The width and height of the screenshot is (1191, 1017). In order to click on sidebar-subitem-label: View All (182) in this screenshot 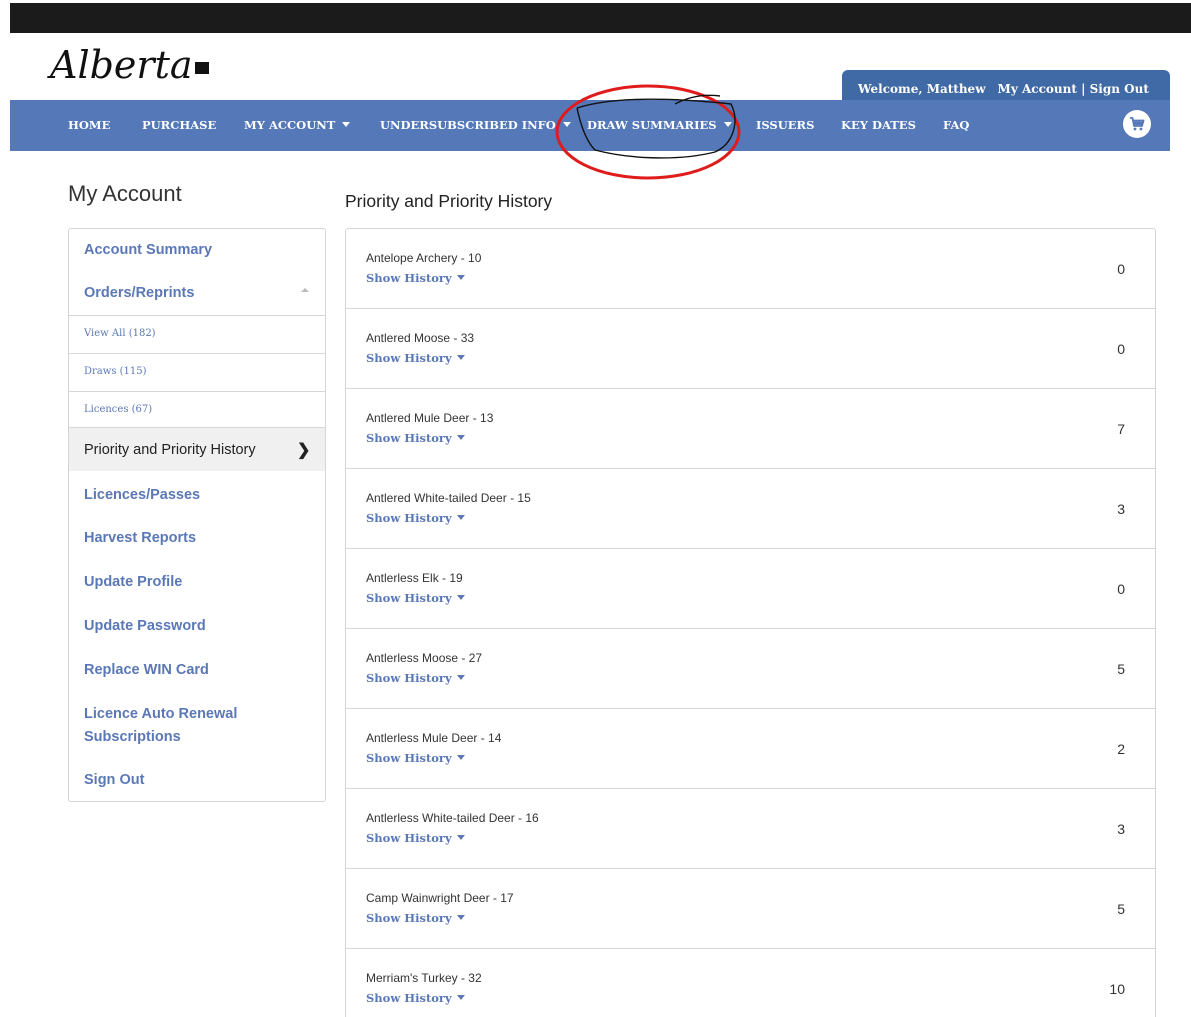, I will do `click(120, 333)`.